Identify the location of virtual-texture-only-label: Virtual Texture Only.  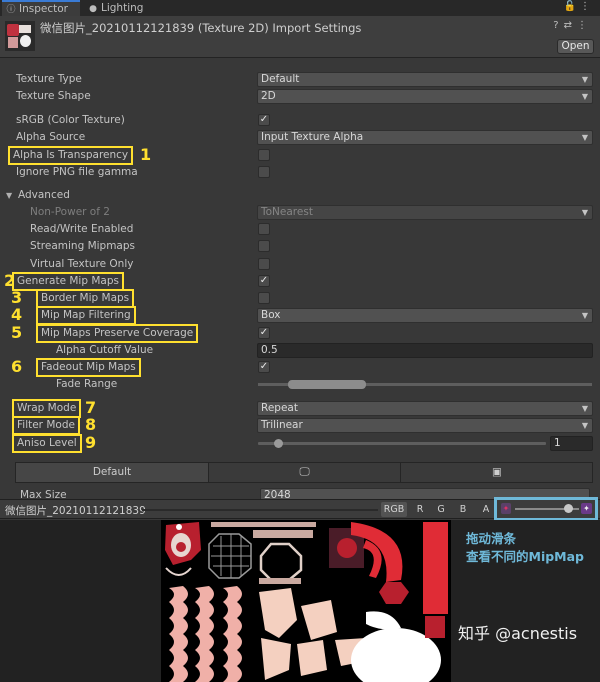
(82, 264).